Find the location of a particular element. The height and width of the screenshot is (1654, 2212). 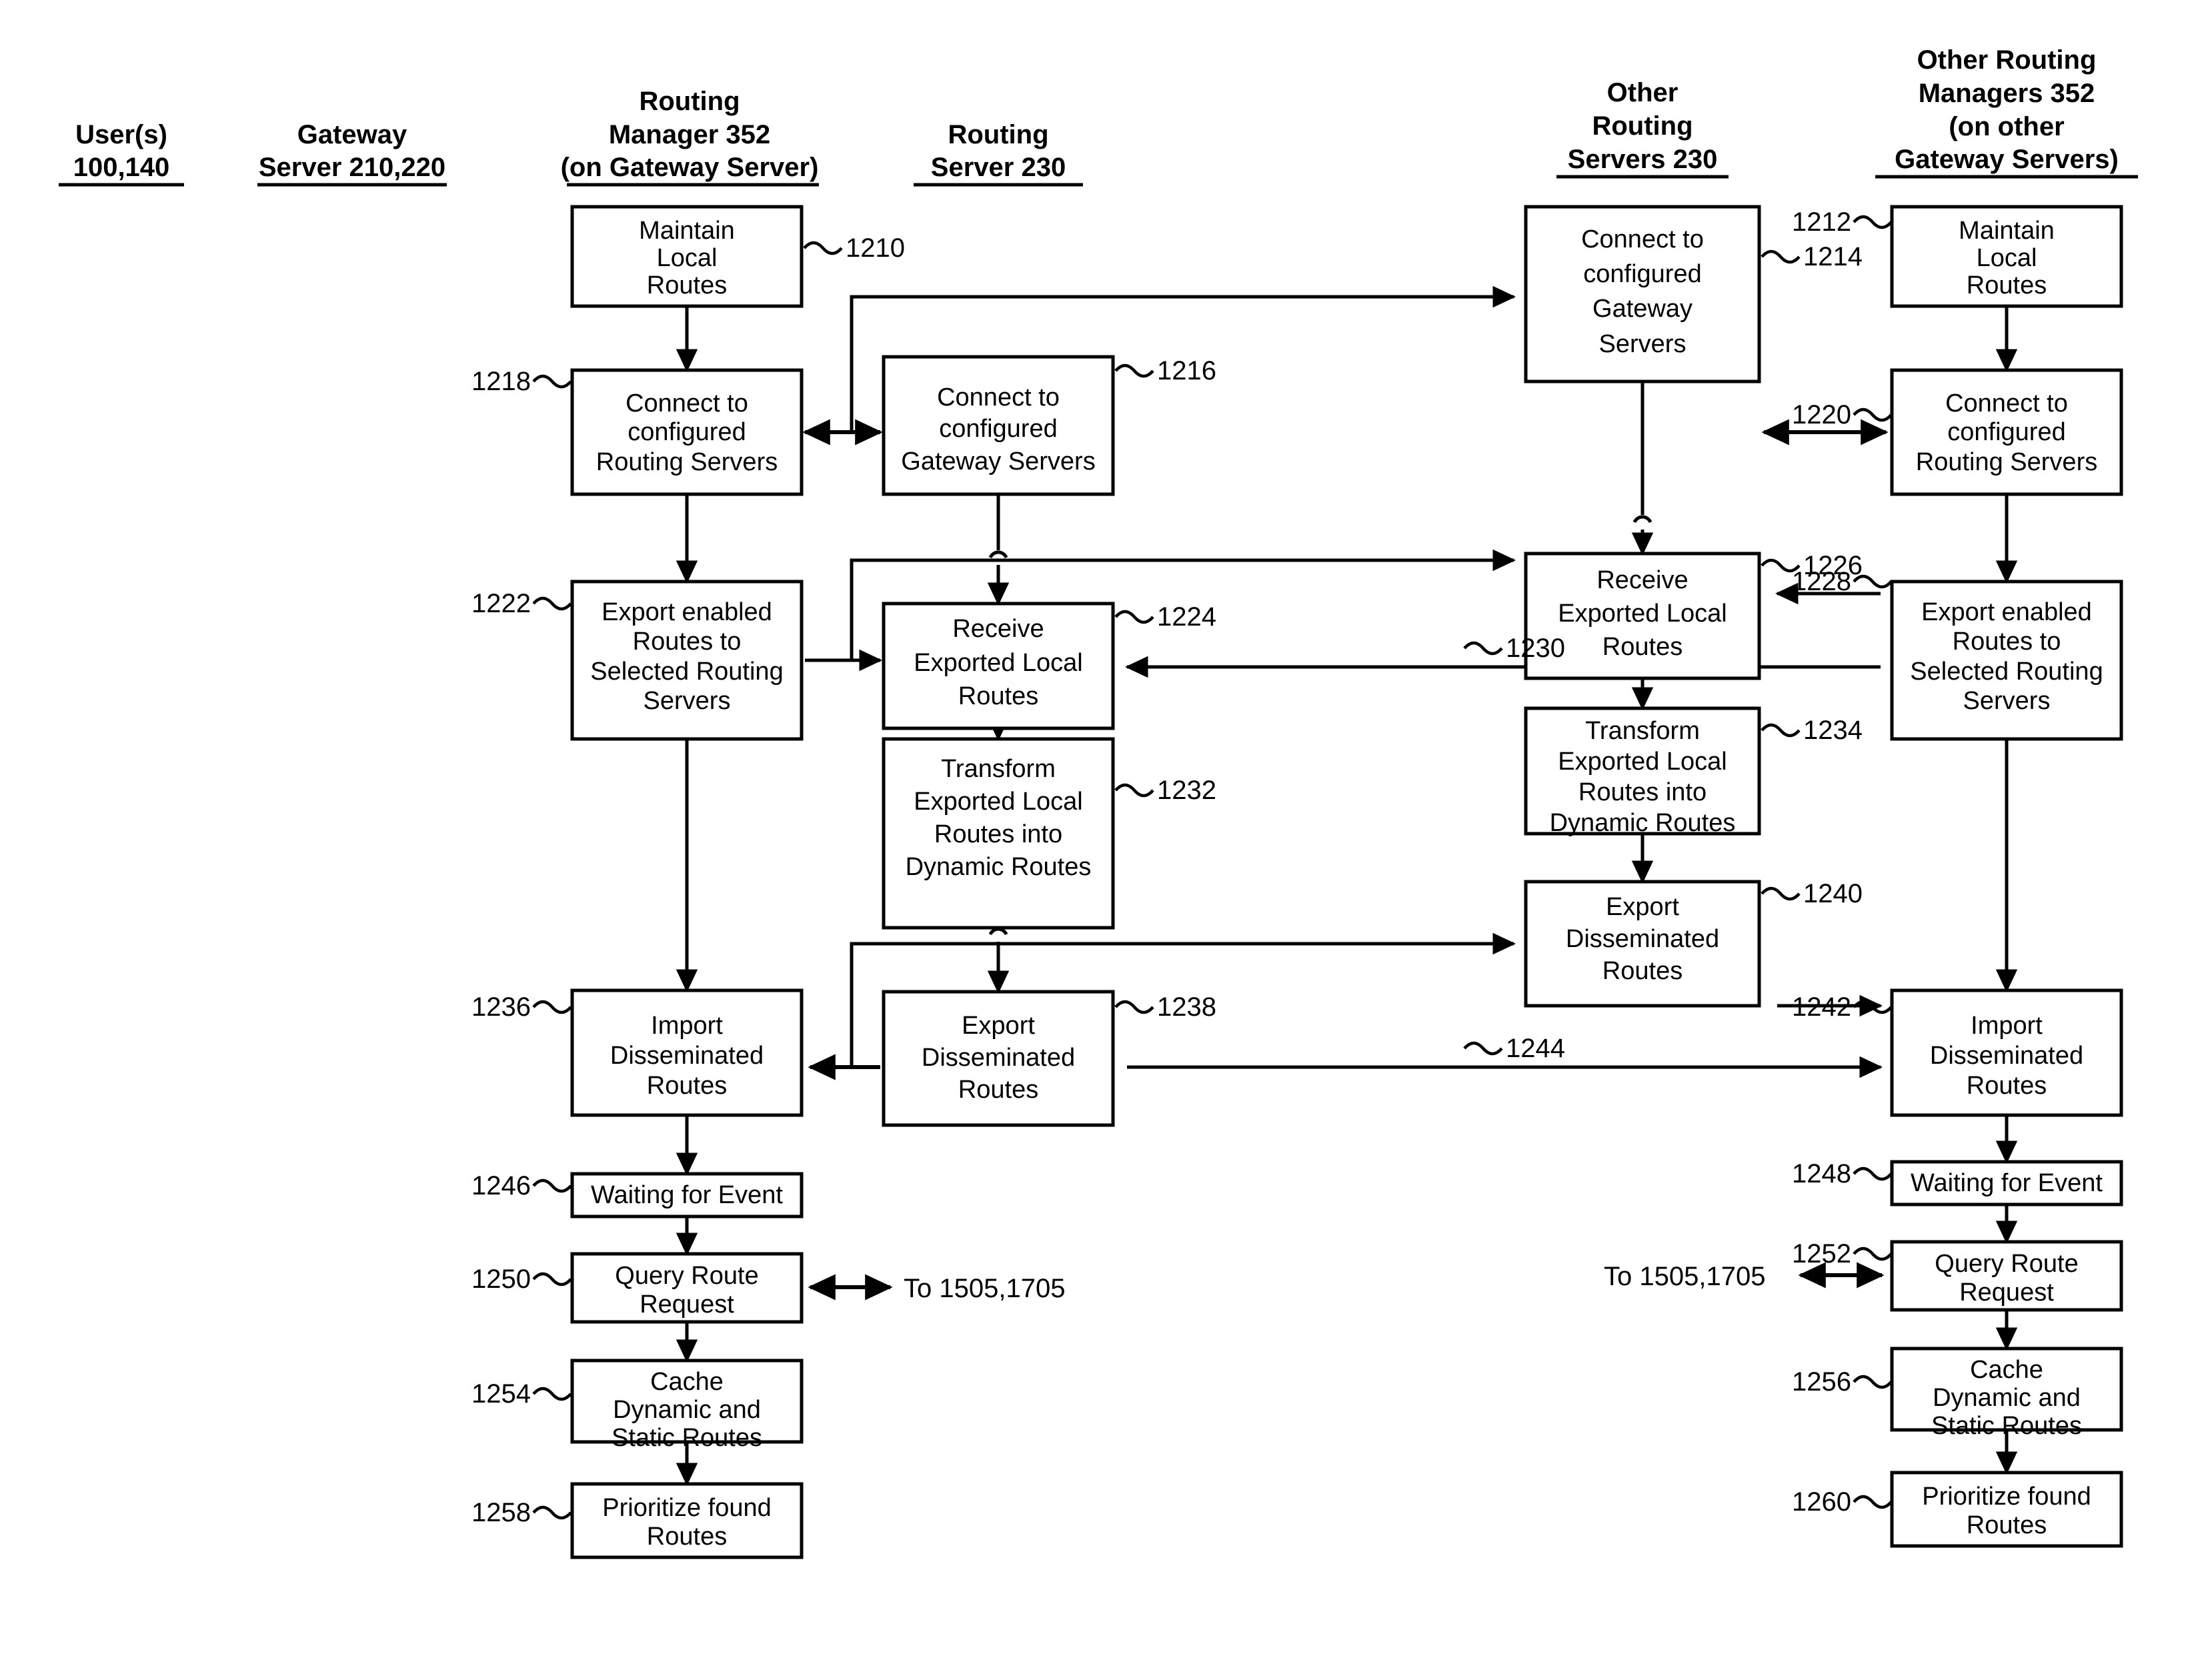

box-1258: Prioritize found Routes is located at coordinates (687, 1520).